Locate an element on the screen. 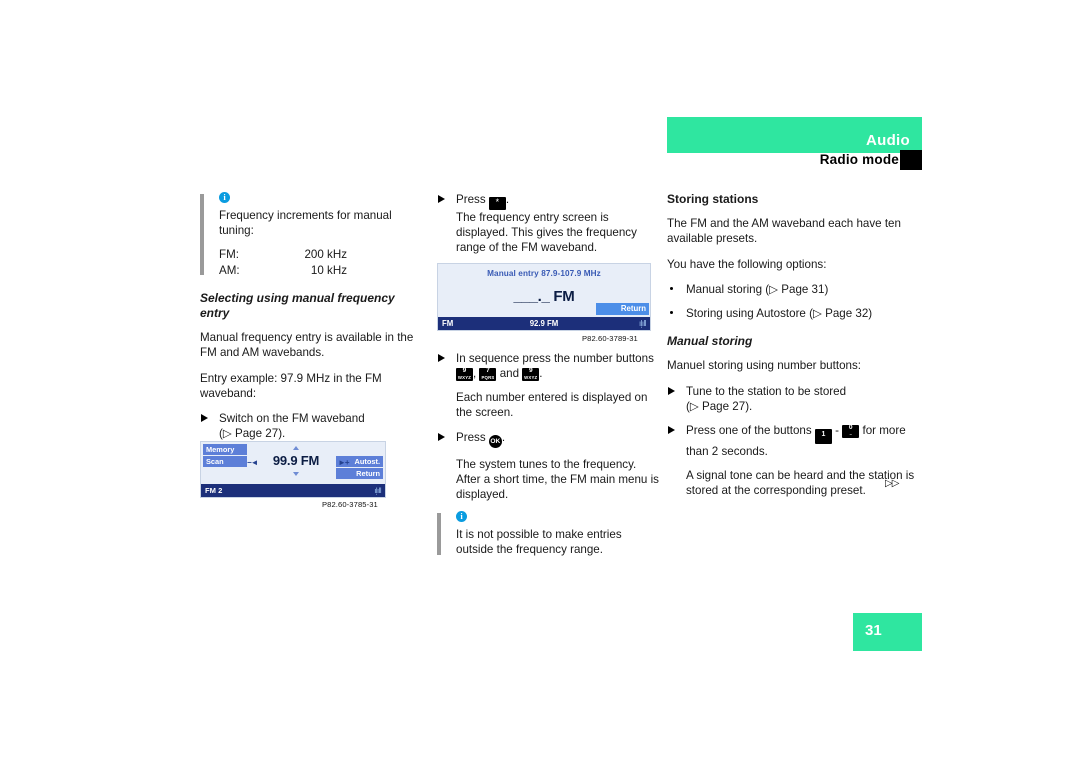 The width and height of the screenshot is (1080, 763). up-arrow-icon is located at coordinates (296, 448).